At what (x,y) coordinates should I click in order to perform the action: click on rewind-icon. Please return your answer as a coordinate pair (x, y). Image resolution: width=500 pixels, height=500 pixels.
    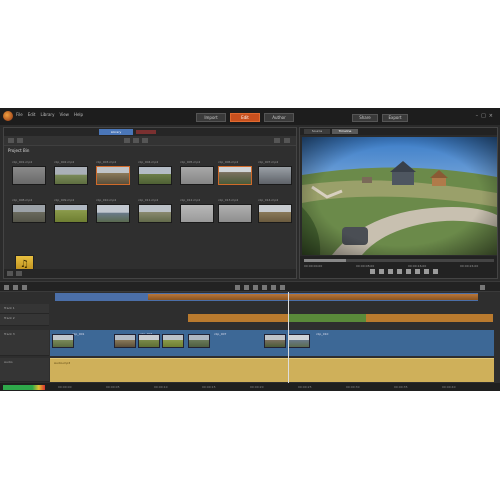
    Looking at the image, I should click on (372, 271).